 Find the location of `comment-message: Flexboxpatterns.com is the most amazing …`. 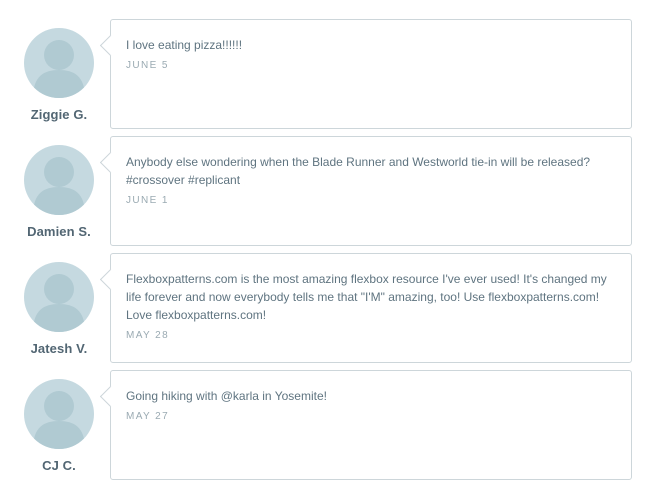

comment-message: Flexboxpatterns.com is the most amazing … is located at coordinates (366, 297).